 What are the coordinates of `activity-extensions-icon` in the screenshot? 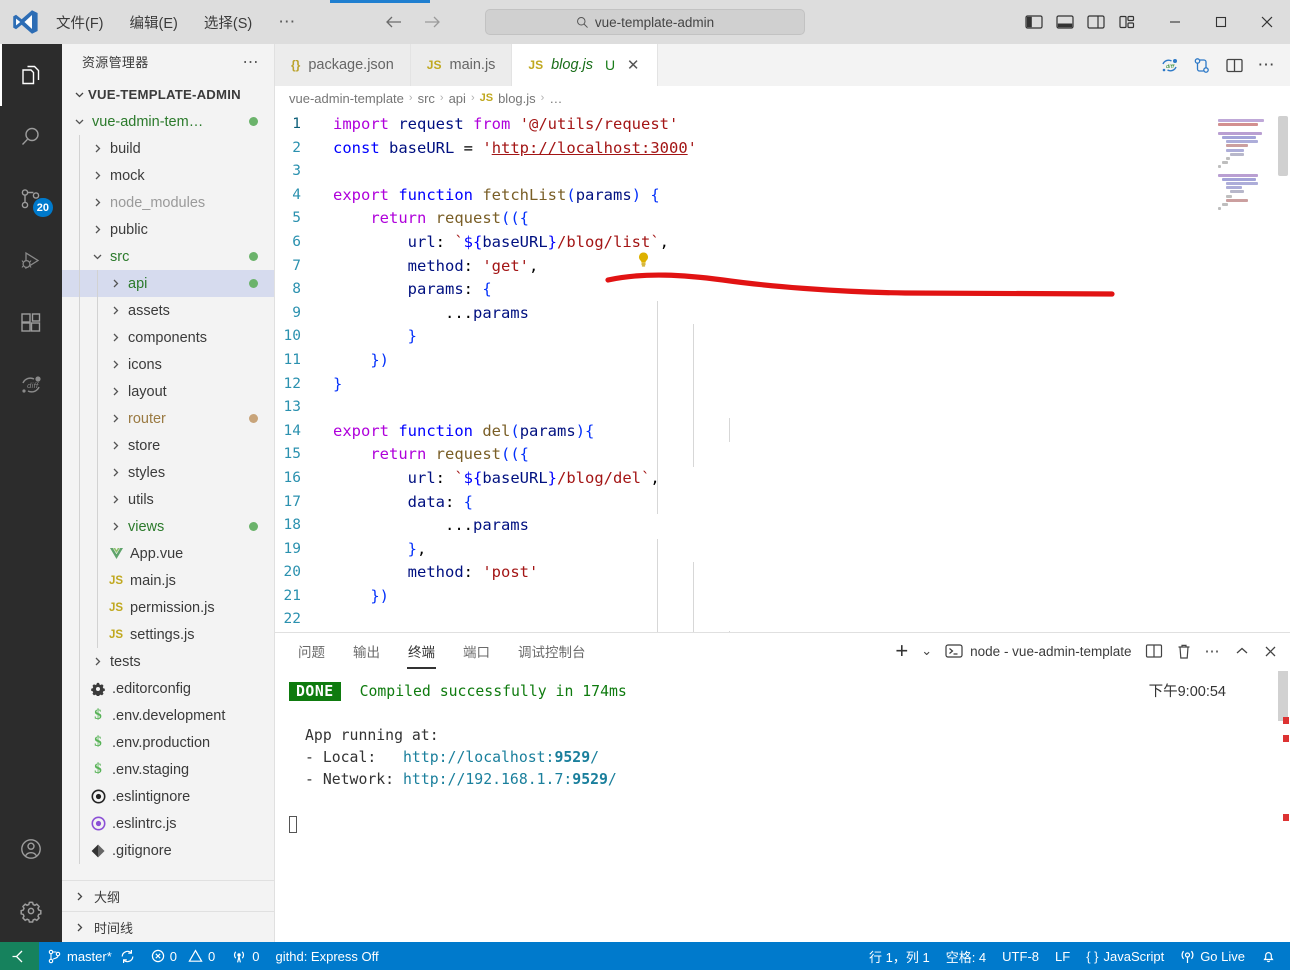 It's located at (31, 323).